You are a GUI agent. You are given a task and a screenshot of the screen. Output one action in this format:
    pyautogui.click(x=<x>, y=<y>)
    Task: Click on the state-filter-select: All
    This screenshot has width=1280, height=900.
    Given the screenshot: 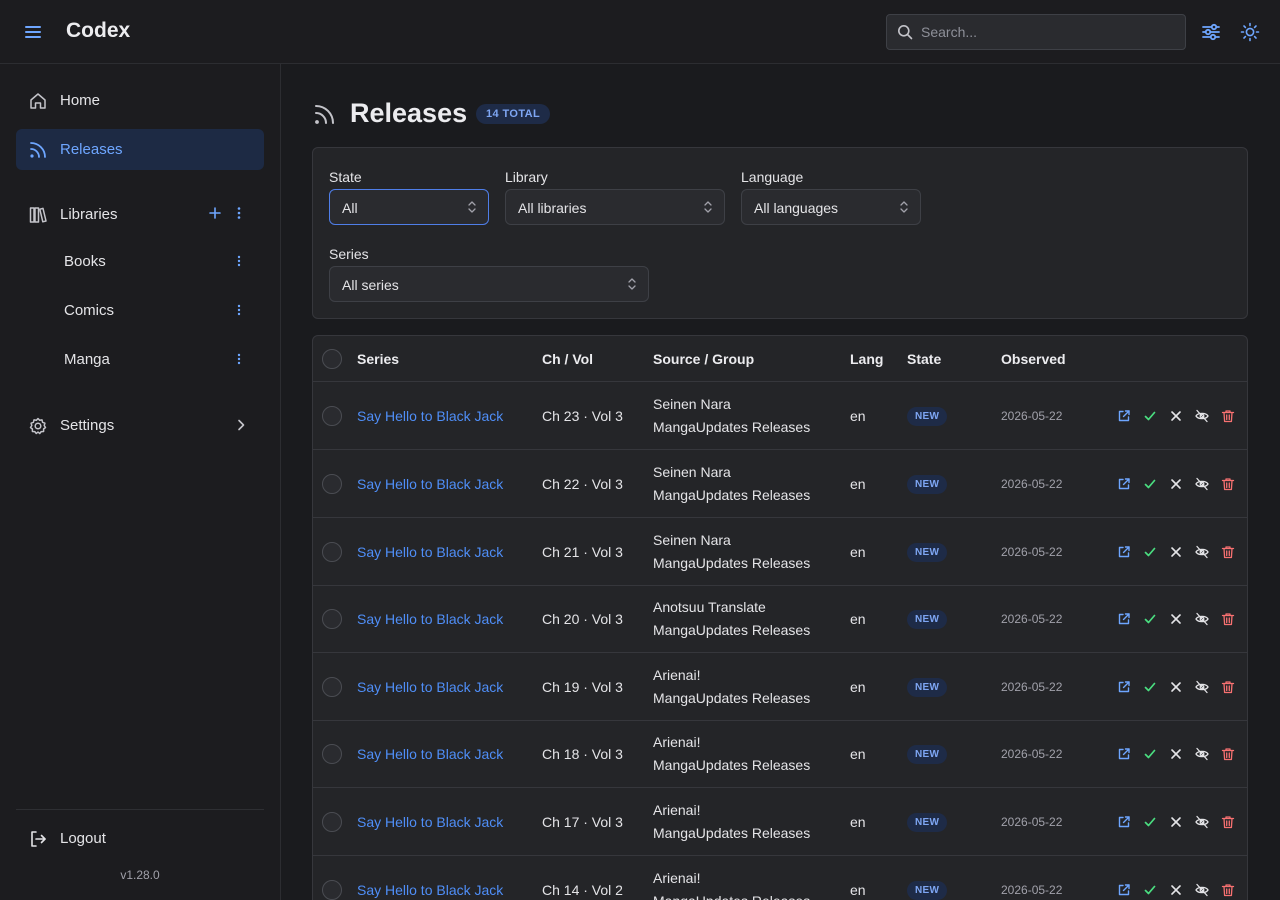 What is the action you would take?
    pyautogui.click(x=409, y=207)
    